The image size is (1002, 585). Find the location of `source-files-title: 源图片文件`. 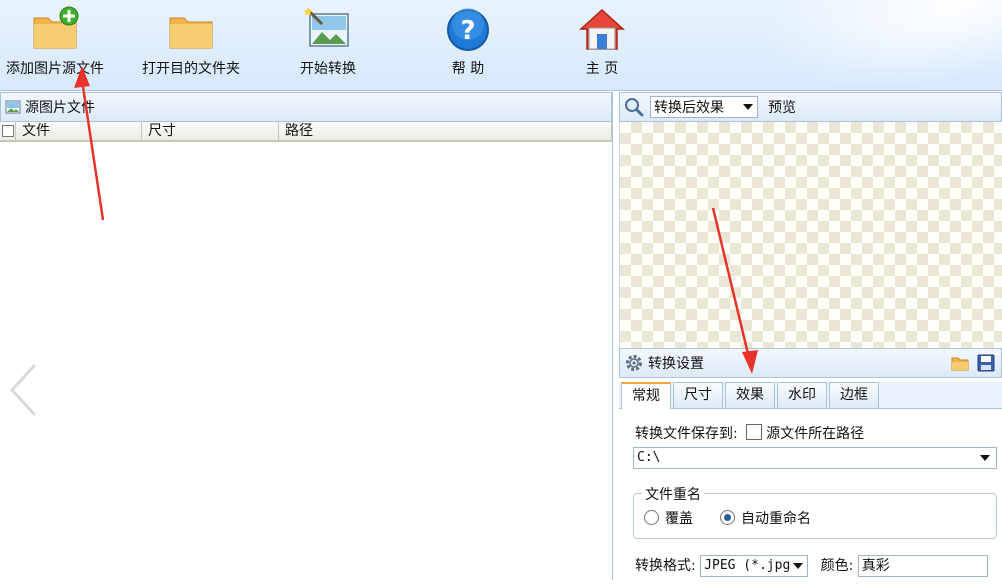

source-files-title: 源图片文件 is located at coordinates (60, 108).